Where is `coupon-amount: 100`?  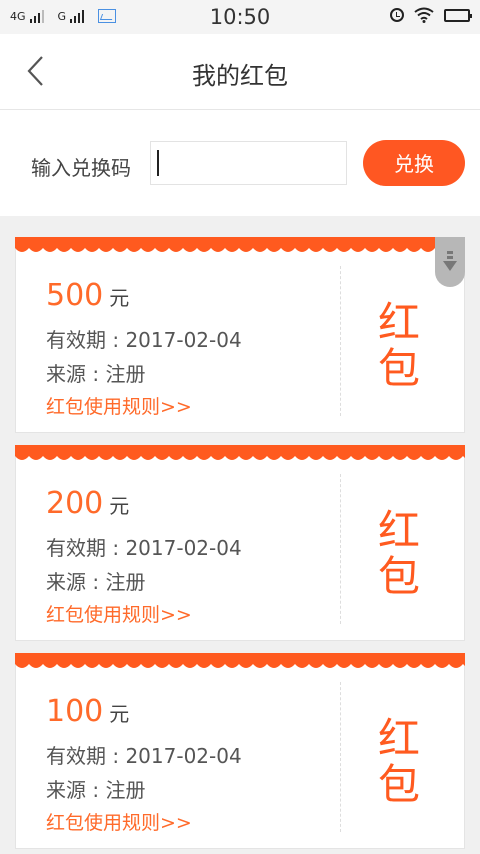 coupon-amount: 100 is located at coordinates (75, 711).